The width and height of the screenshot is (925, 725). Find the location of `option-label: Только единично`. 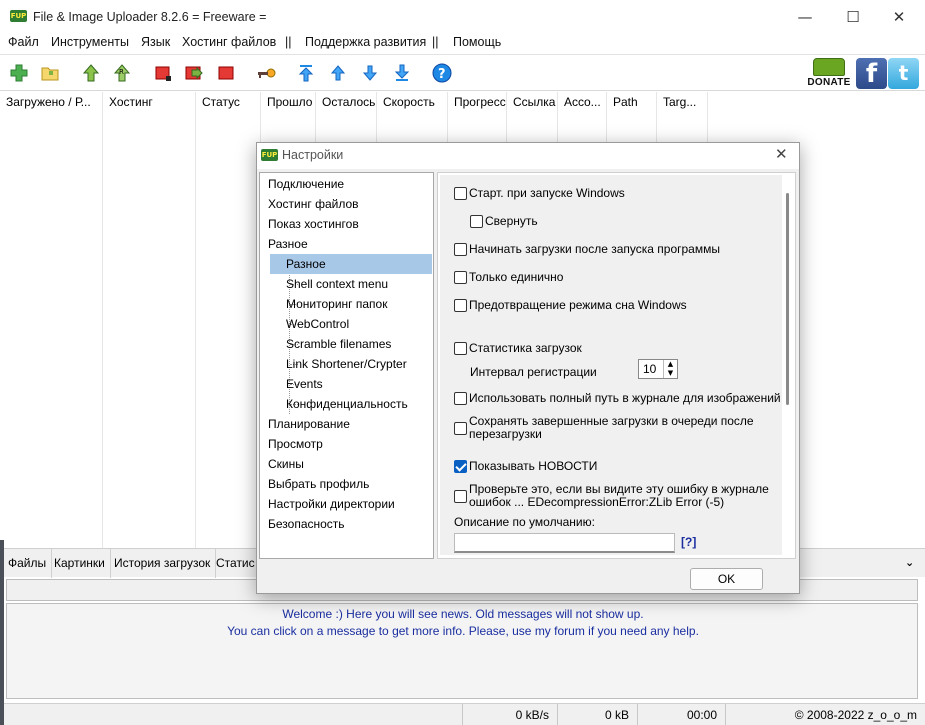

option-label: Только единично is located at coordinates (516, 277).